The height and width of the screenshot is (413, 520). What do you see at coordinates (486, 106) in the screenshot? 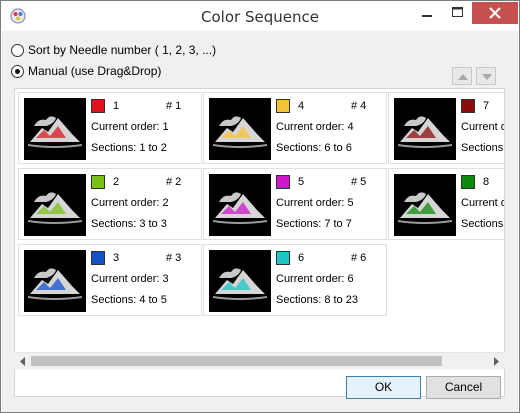
I see `color-index: 7` at bounding box center [486, 106].